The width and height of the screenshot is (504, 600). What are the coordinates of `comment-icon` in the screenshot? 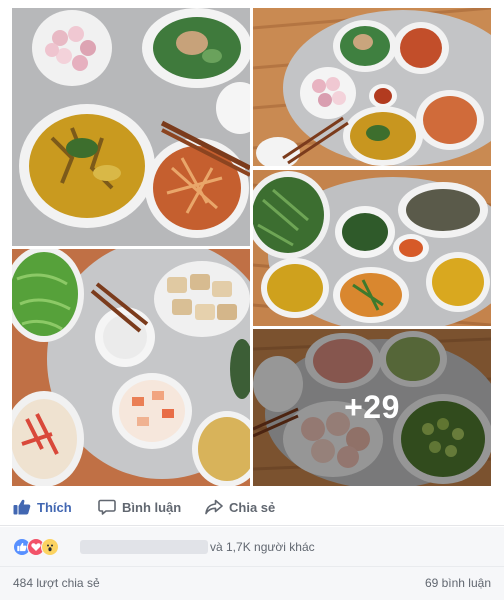 It's located at (107, 507).